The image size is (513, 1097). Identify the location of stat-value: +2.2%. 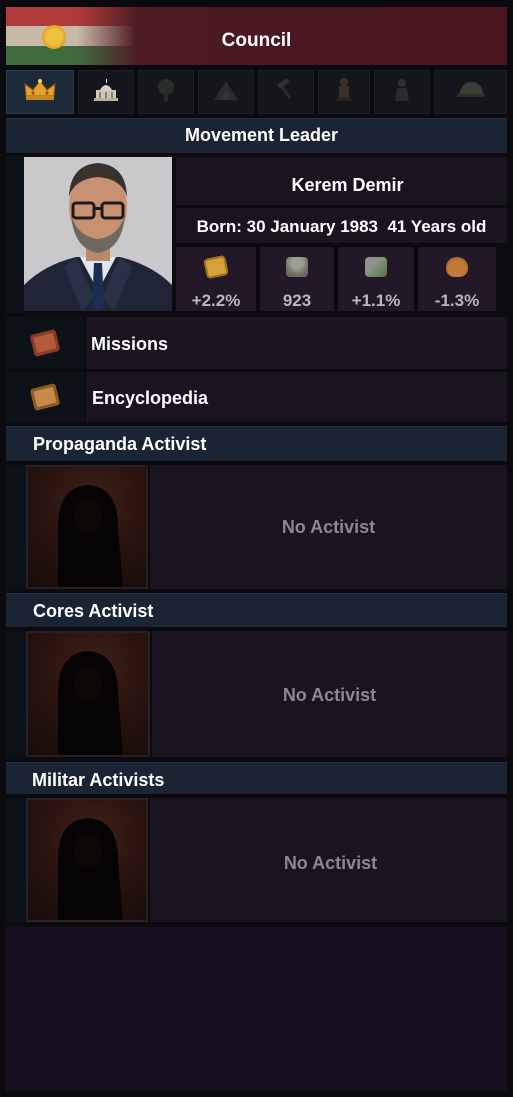
(216, 300).